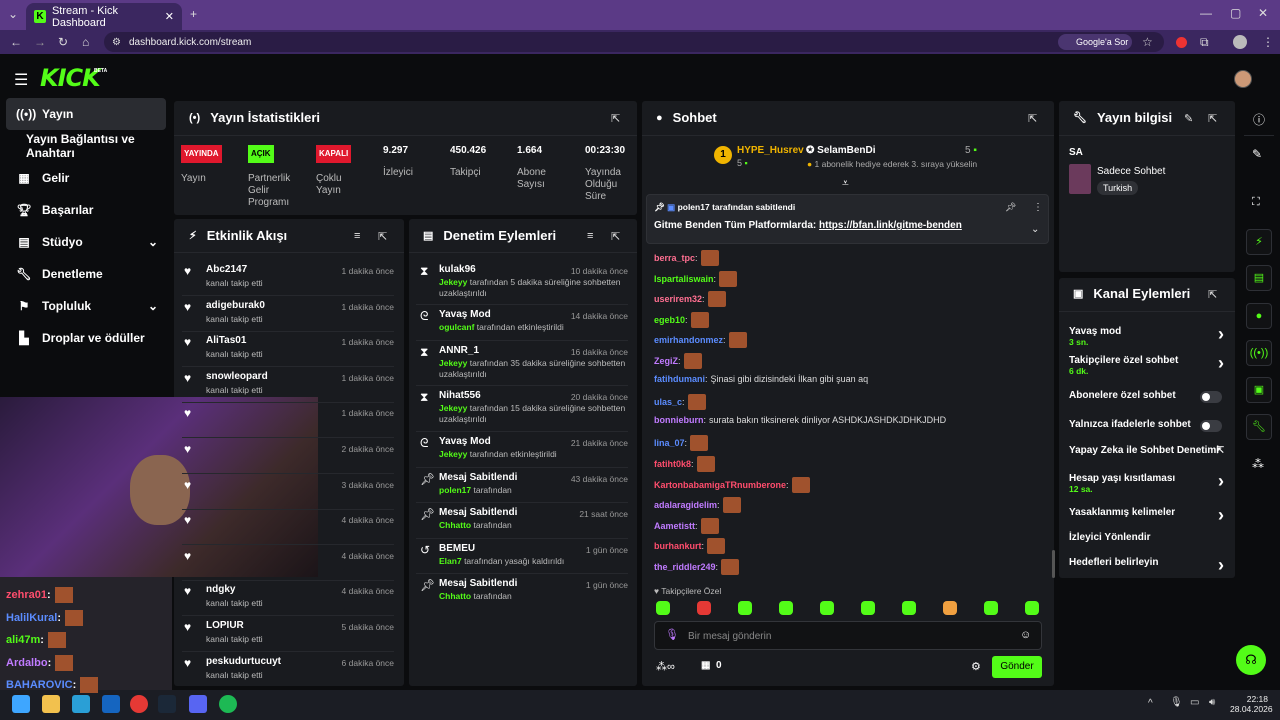  I want to click on chat-username: ulas_c, so click(668, 402).